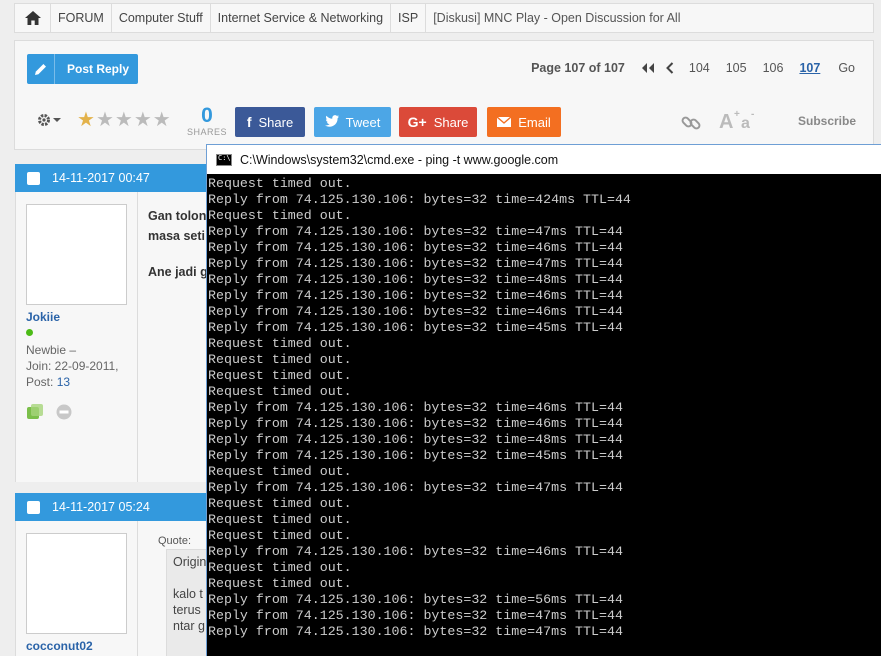 This screenshot has width=881, height=656. What do you see at coordinates (63, 382) in the screenshot?
I see `user-post-count: 13` at bounding box center [63, 382].